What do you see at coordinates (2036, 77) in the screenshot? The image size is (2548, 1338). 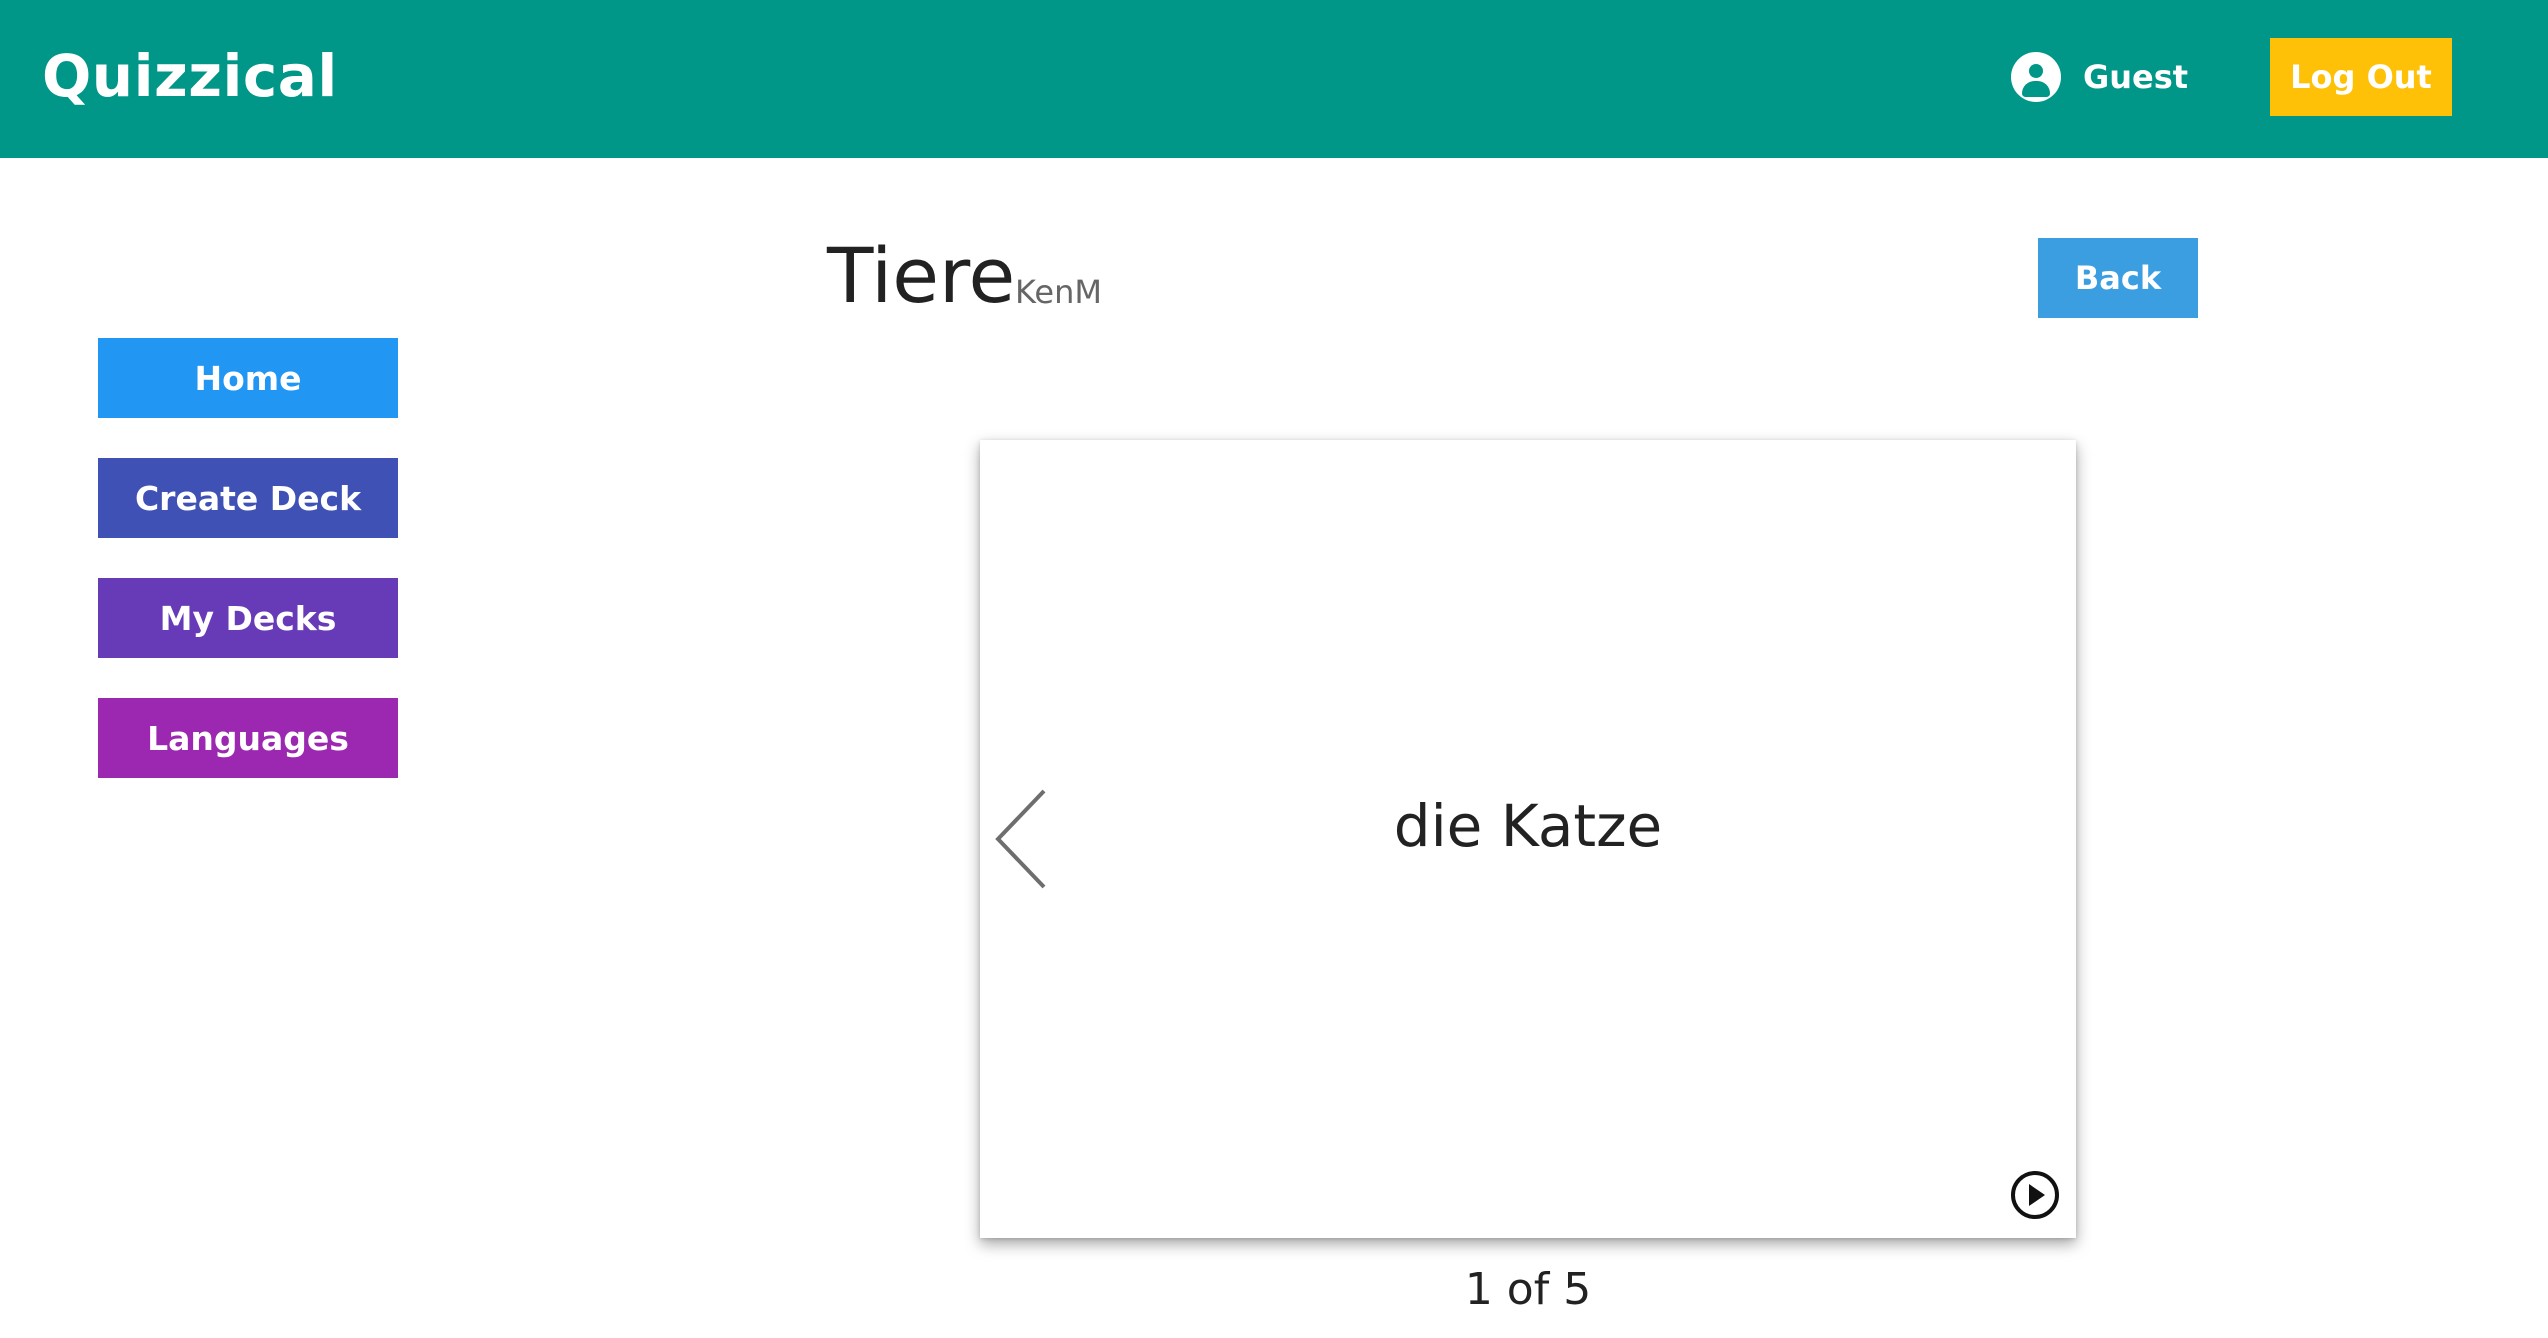 I see `user-circle-icon` at bounding box center [2036, 77].